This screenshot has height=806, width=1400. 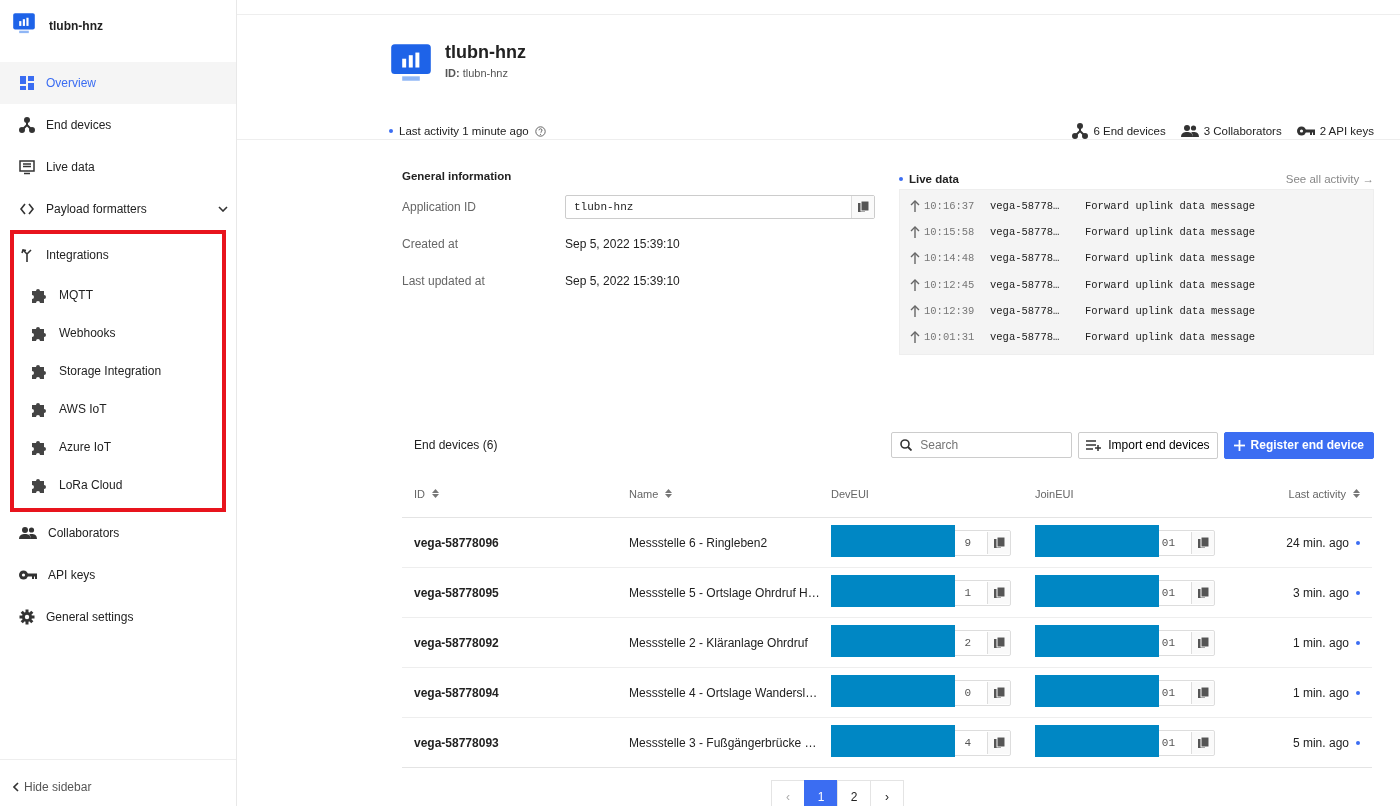 What do you see at coordinates (118, 617) in the screenshot?
I see `sidebar-item: General settings` at bounding box center [118, 617].